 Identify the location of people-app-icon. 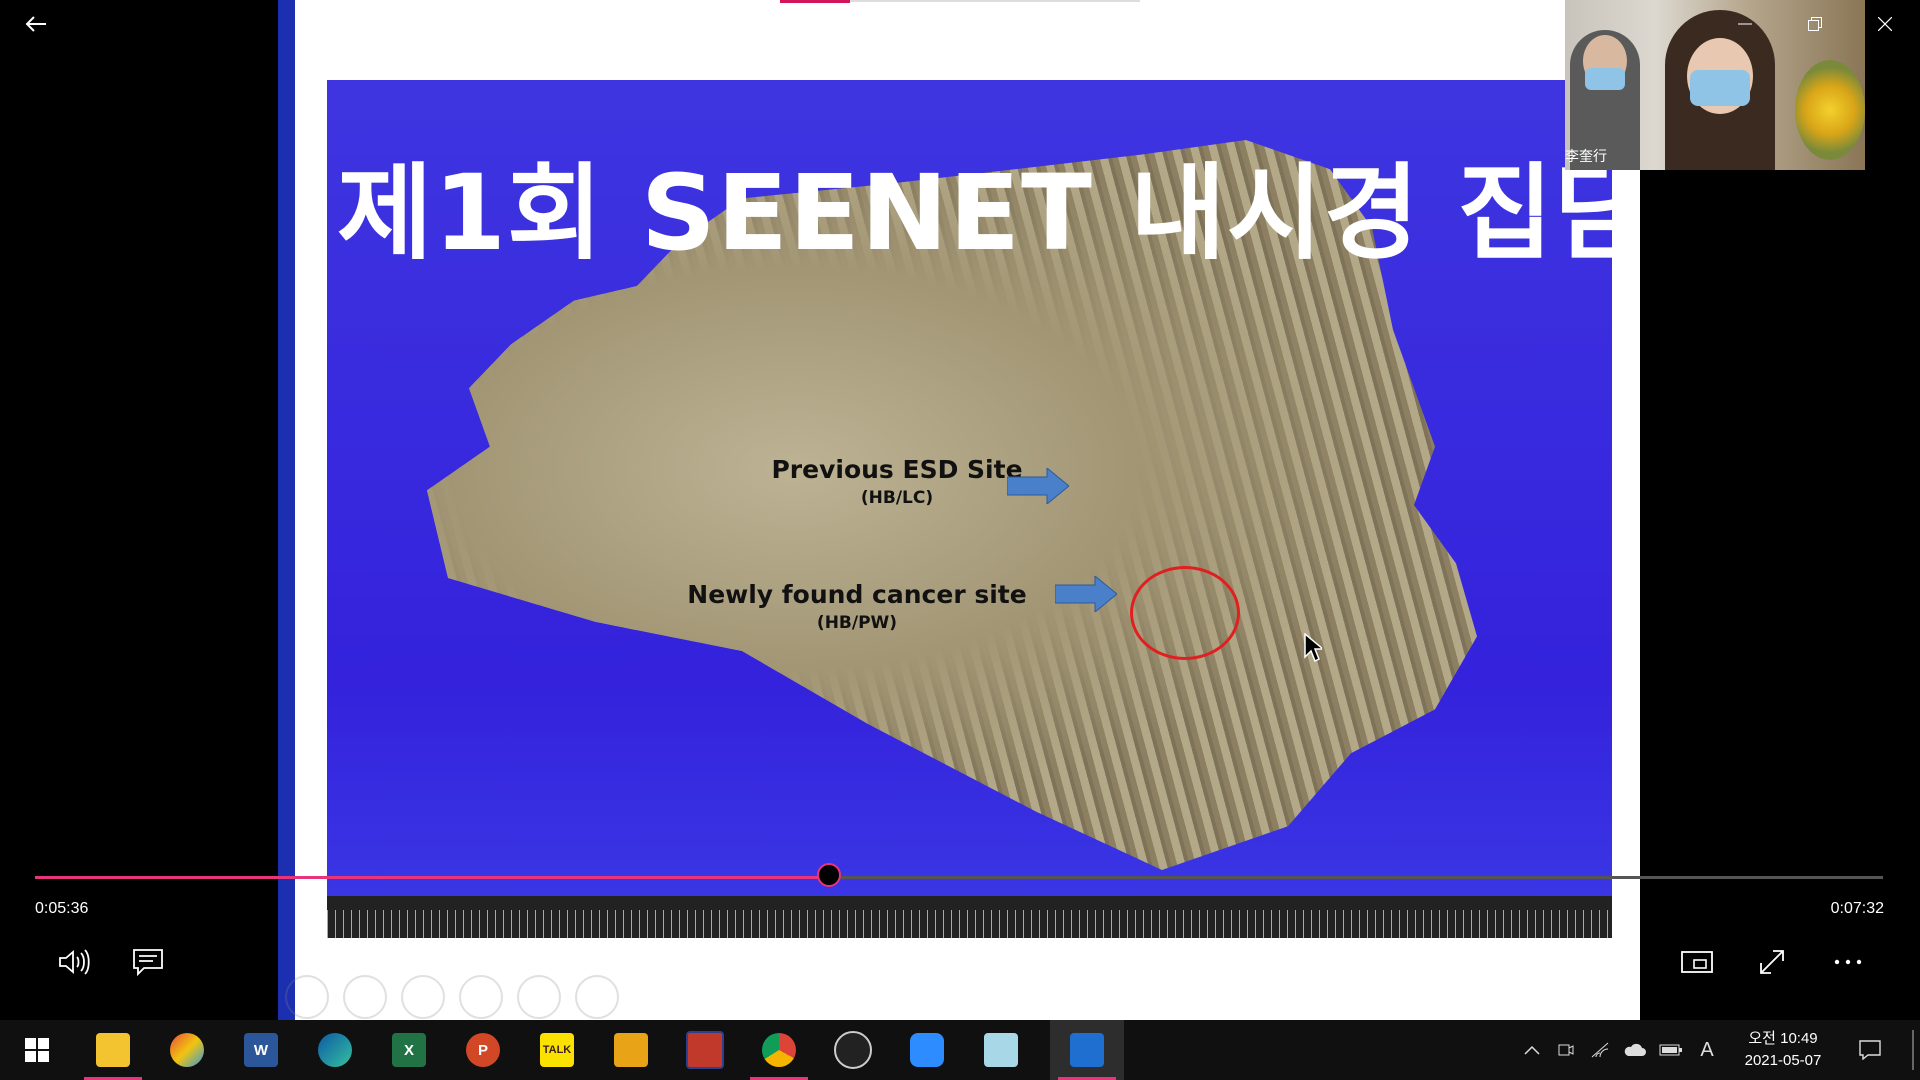
(631, 1050).